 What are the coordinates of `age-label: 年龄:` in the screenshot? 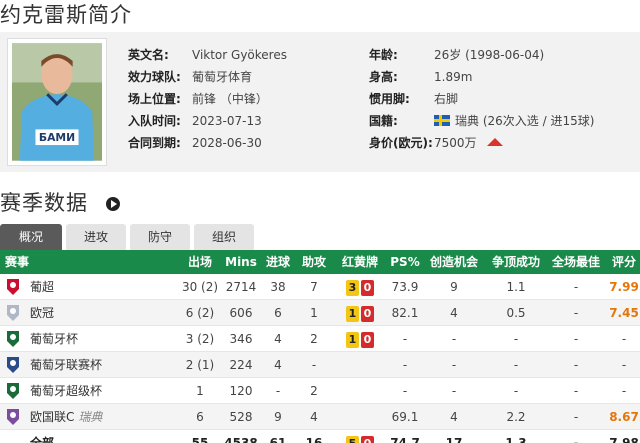 It's located at (383, 55).